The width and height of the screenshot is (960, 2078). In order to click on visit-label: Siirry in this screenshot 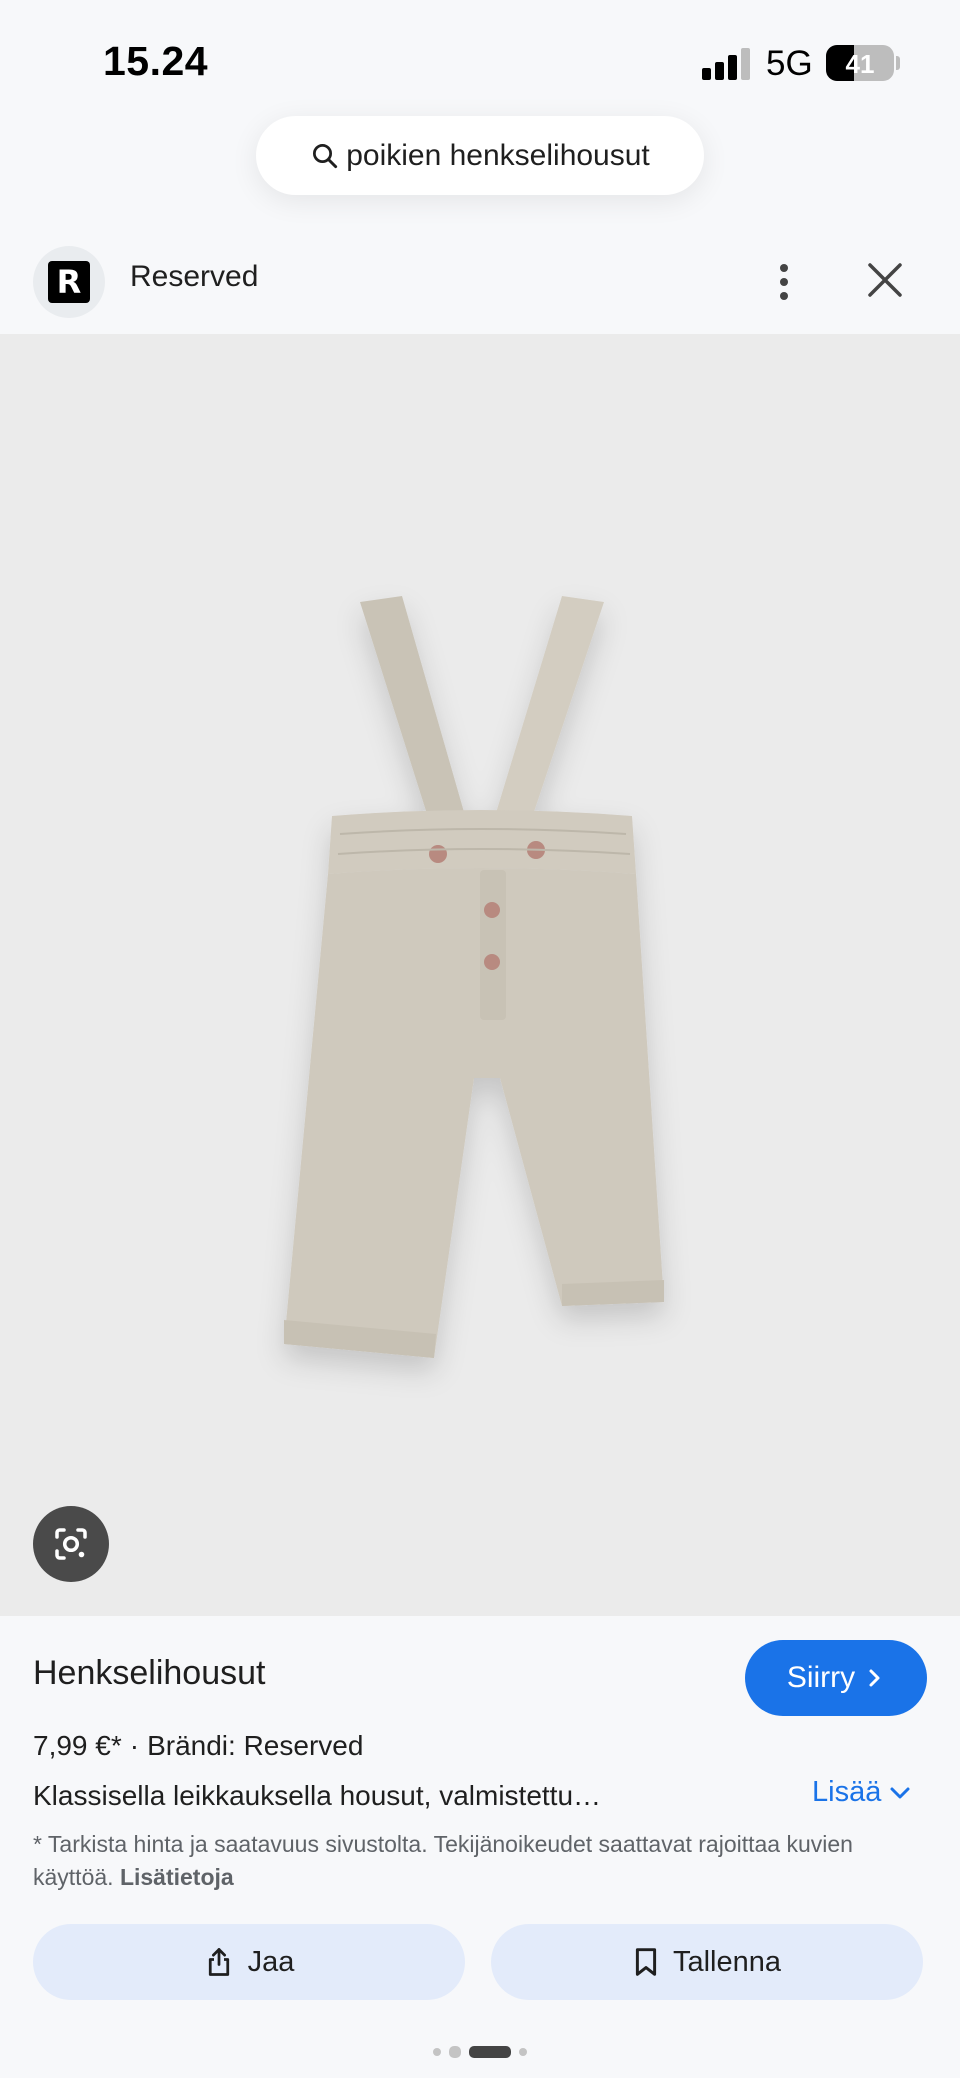, I will do `click(821, 1677)`.